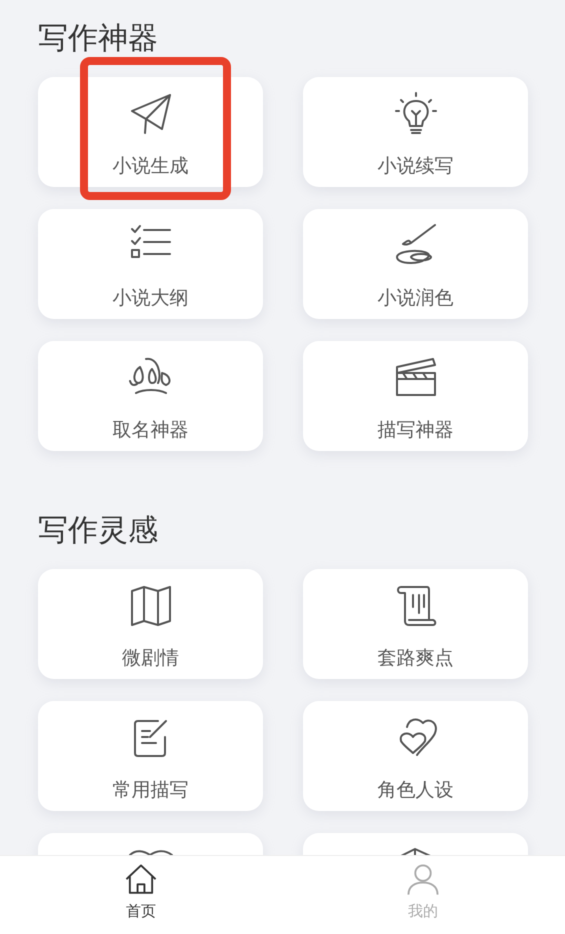 The width and height of the screenshot is (565, 934). What do you see at coordinates (98, 531) in the screenshot?
I see `section-title: 写作灵感` at bounding box center [98, 531].